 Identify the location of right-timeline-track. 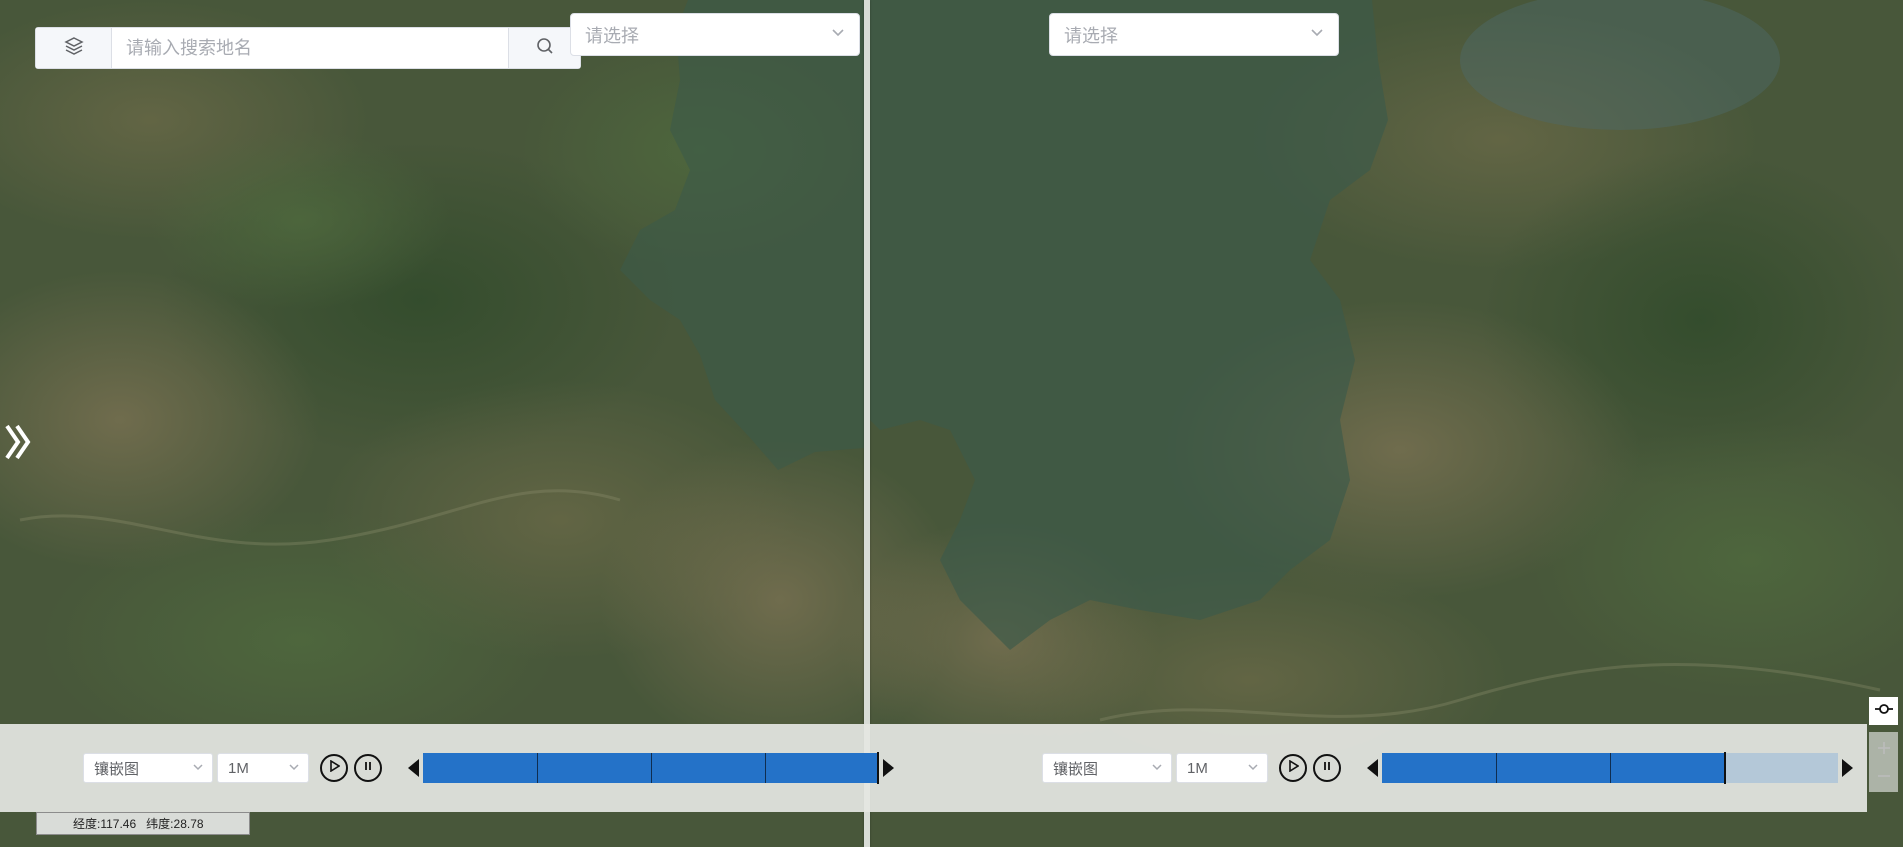
(1610, 768).